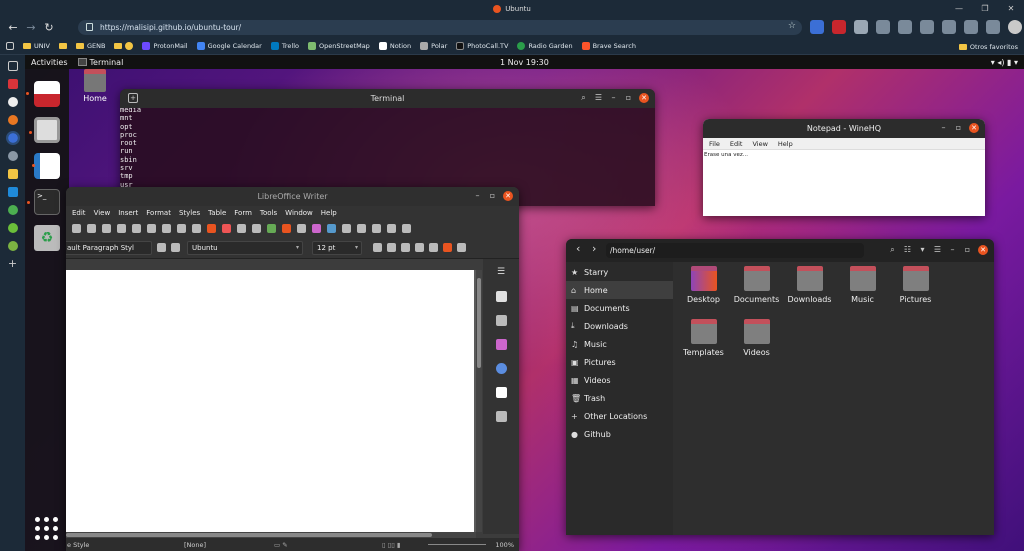  Describe the element at coordinates (12, 192) in the screenshot. I see `sidebar-blue-icon` at that location.